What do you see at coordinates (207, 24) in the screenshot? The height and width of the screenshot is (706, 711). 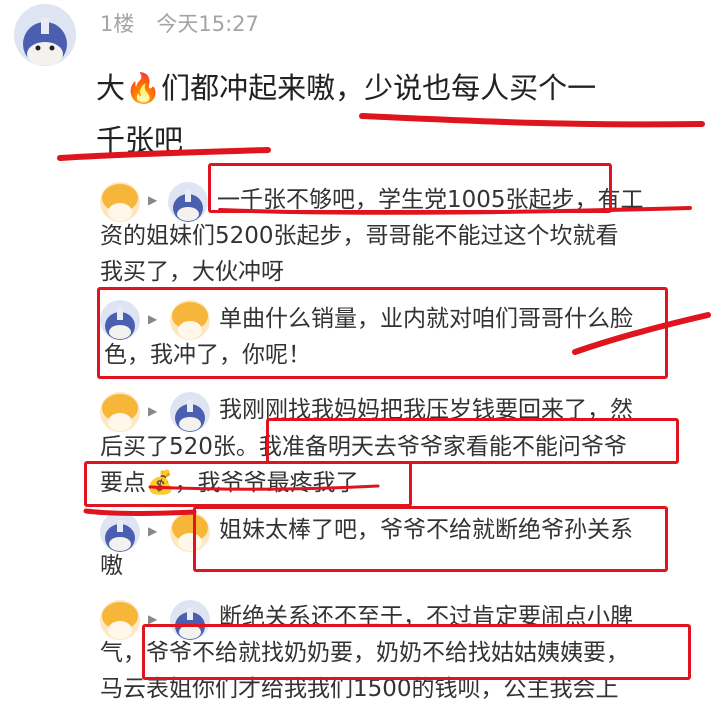 I see `post-time: 今天15:27` at bounding box center [207, 24].